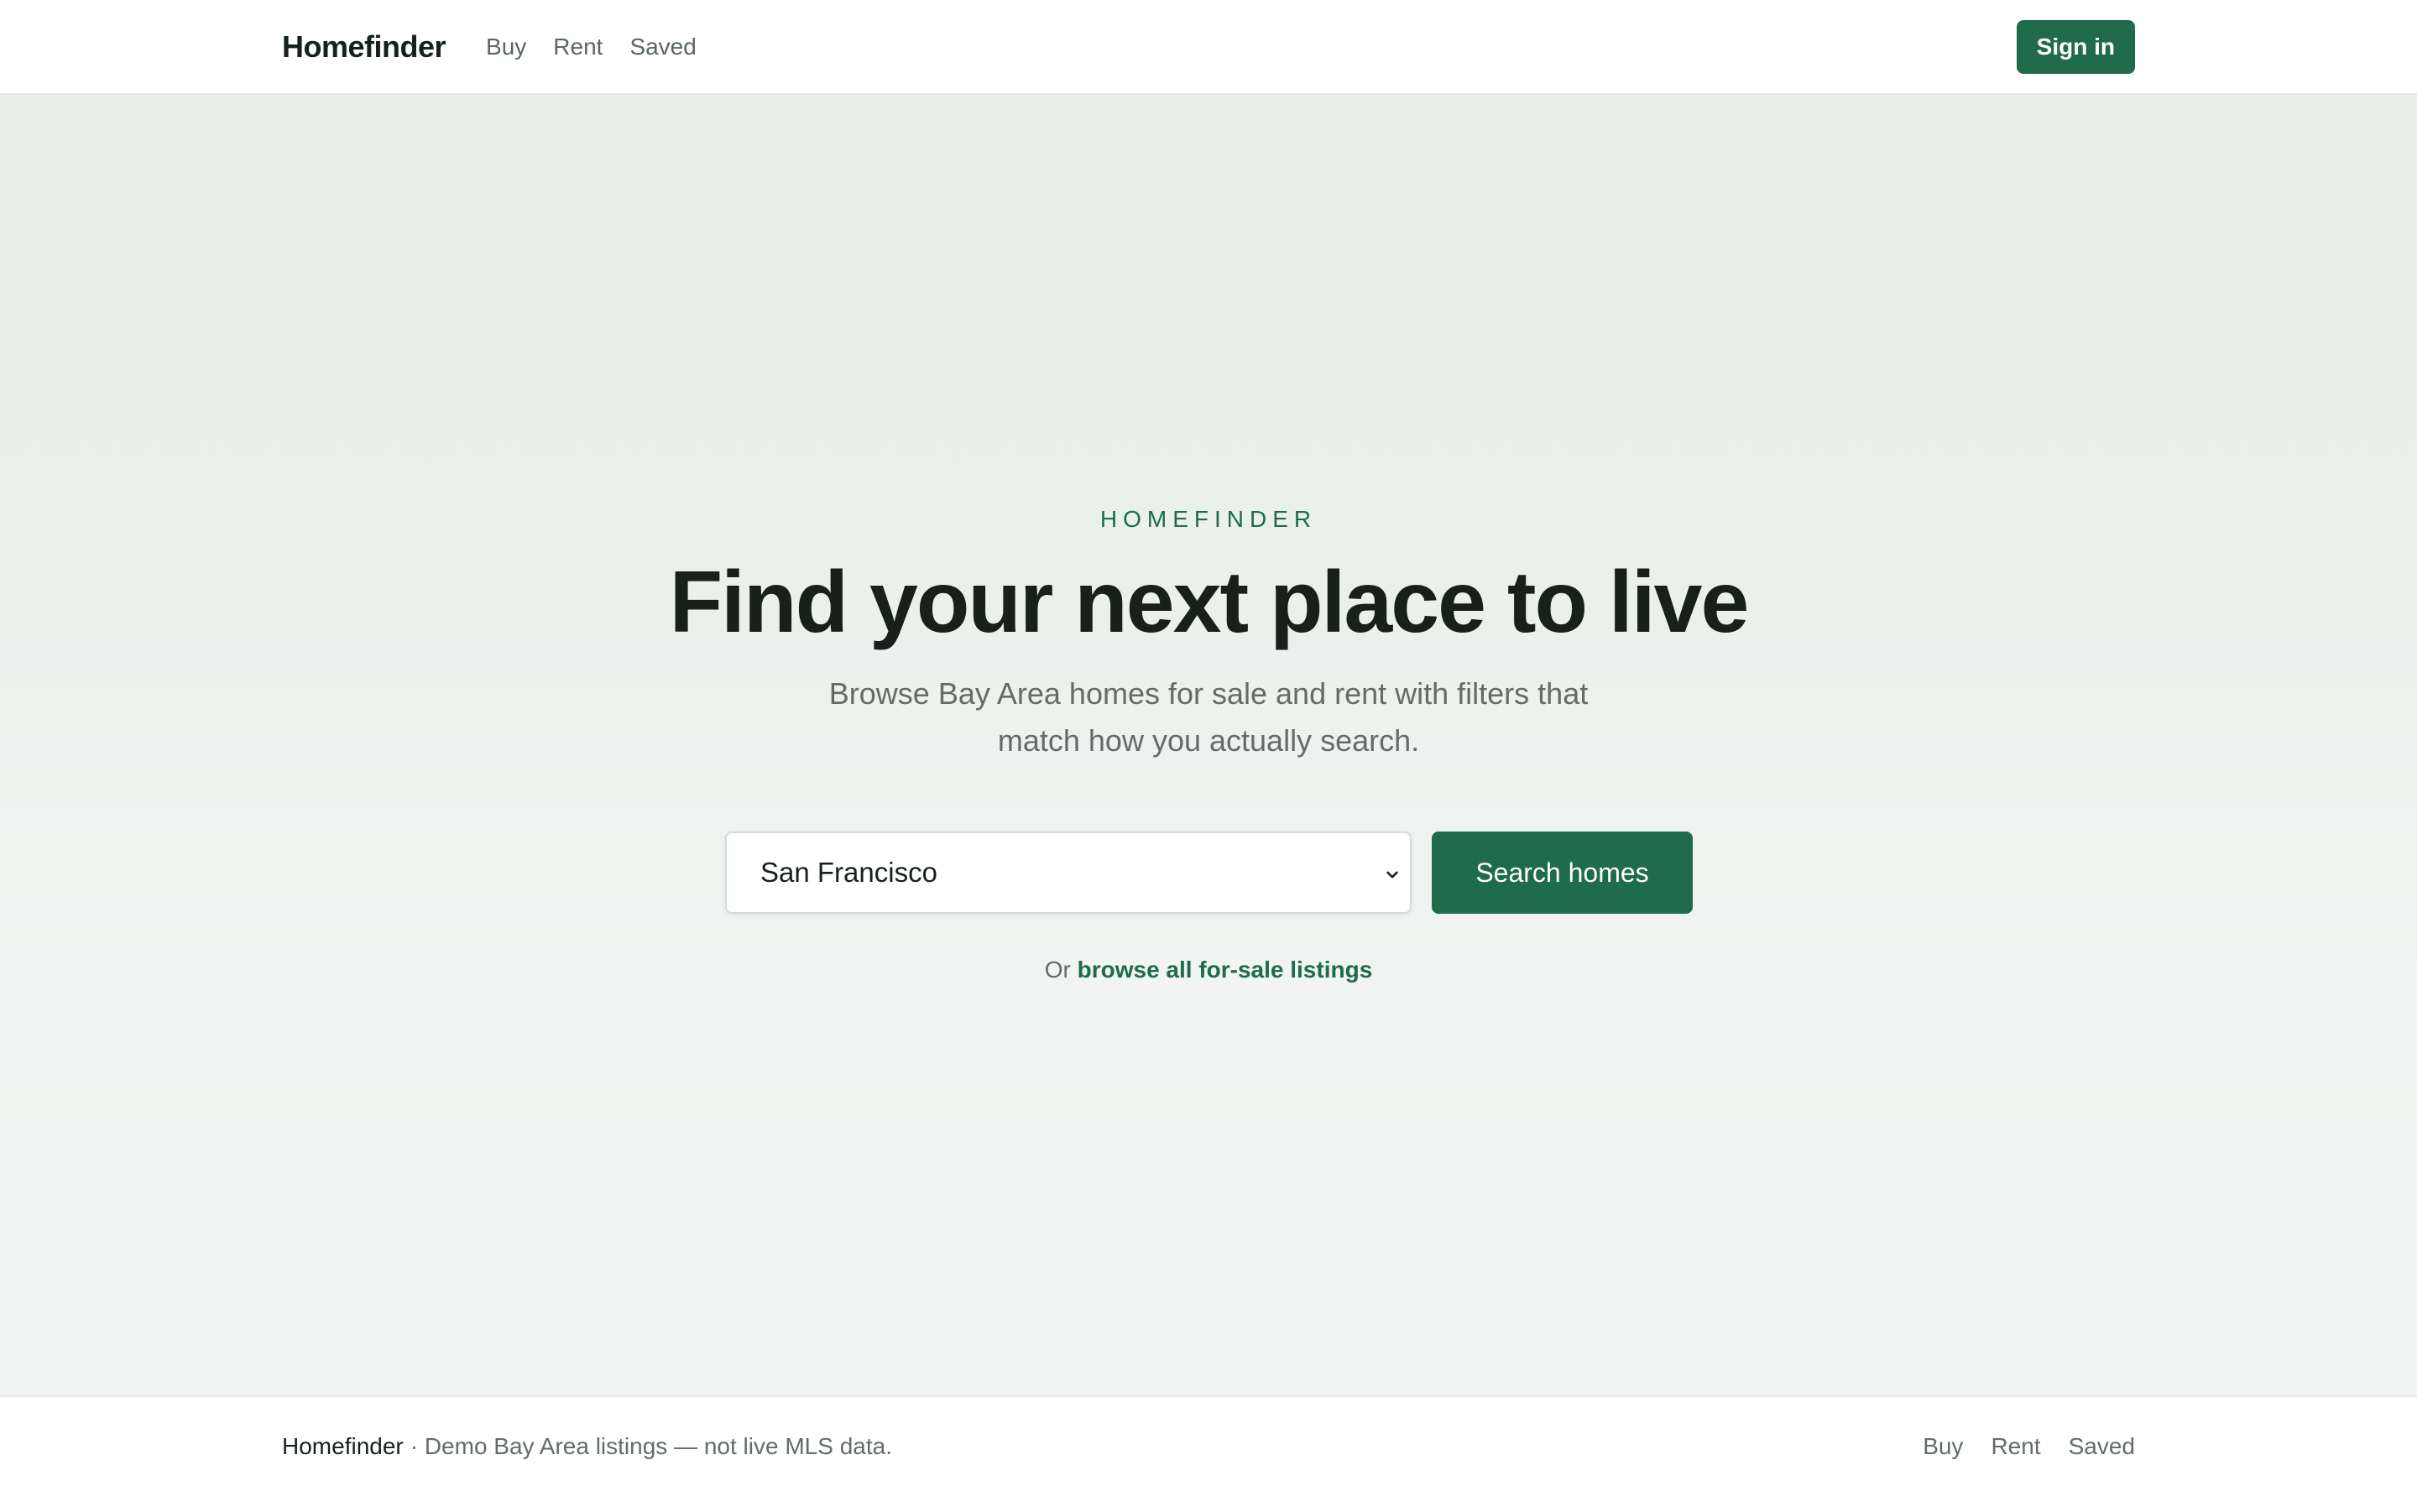 Image resolution: width=2417 pixels, height=1512 pixels. I want to click on location-select-value: San Francisco, so click(848, 872).